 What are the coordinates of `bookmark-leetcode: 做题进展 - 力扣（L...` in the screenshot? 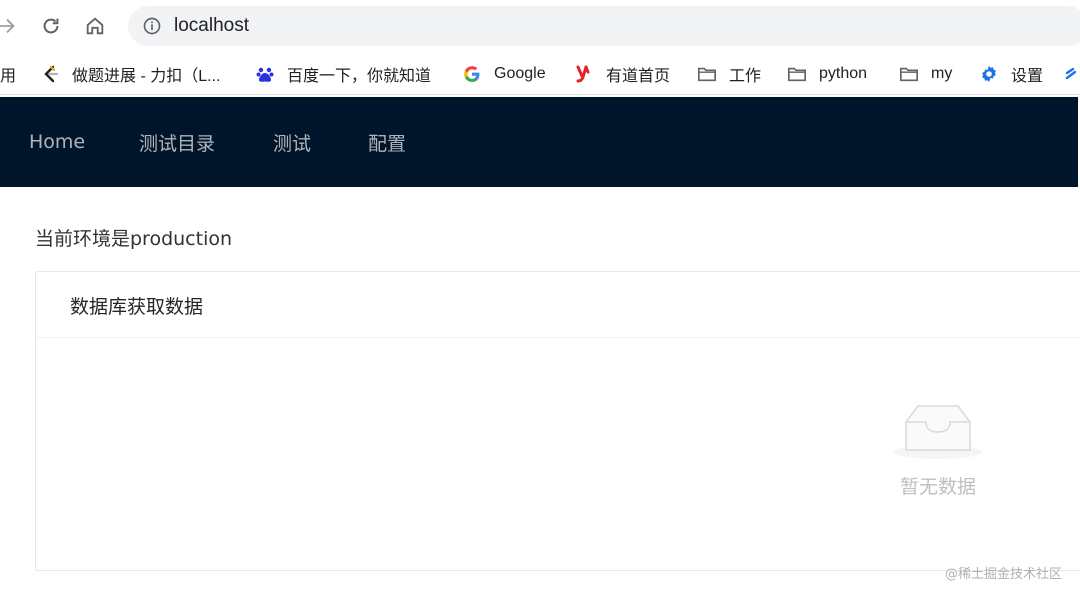 It's located at (130, 74).